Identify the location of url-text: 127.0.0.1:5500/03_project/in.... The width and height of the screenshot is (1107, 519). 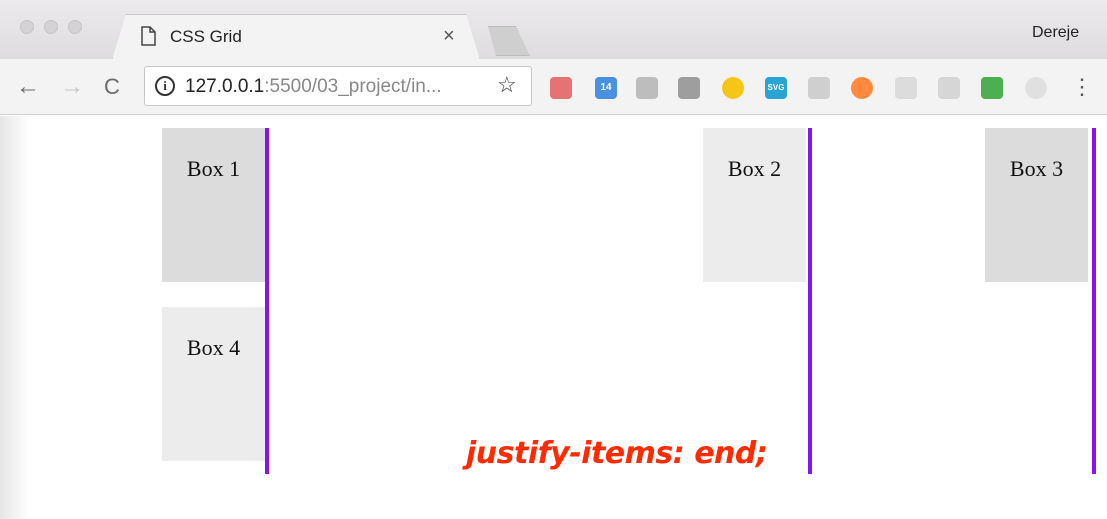
(313, 87).